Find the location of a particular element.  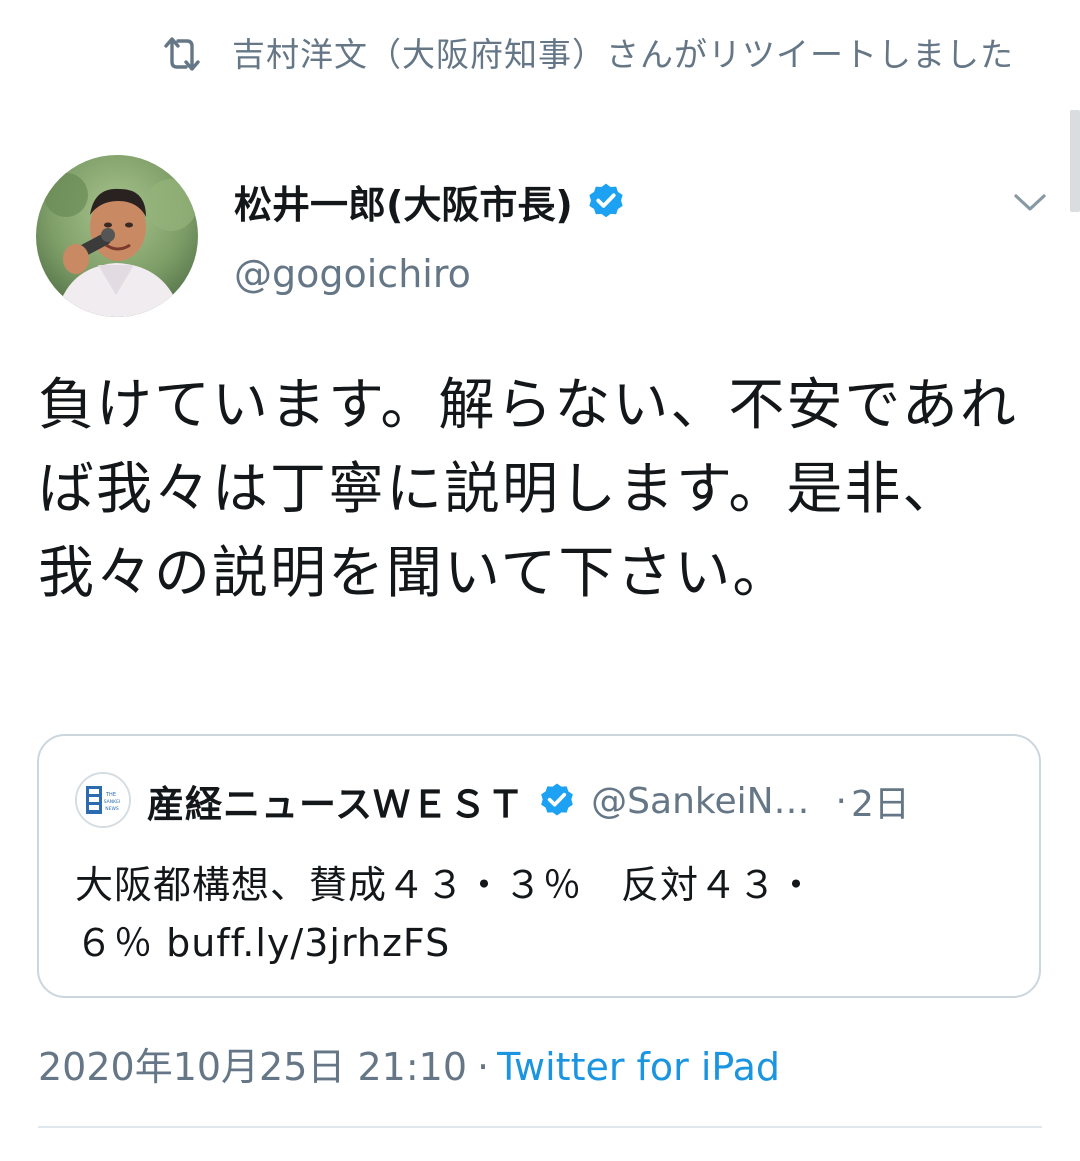

retweet-context: 吉村洋文（大阪府知事）さんがリツイートしました is located at coordinates (595, 55).